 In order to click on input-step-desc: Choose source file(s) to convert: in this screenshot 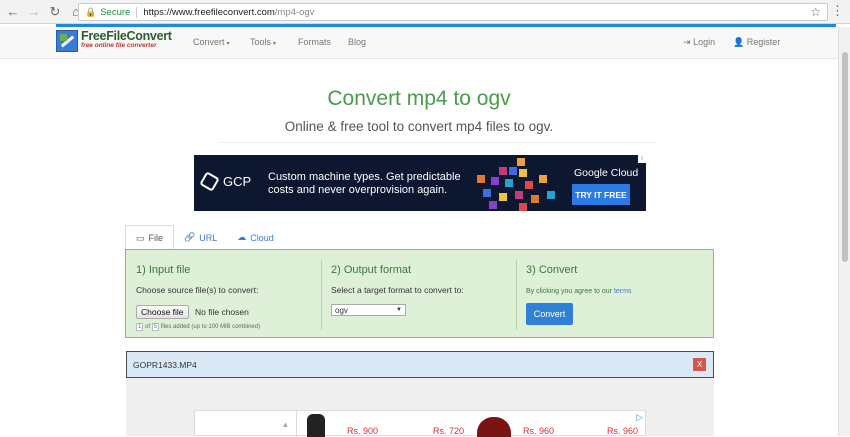, I will do `click(197, 290)`.